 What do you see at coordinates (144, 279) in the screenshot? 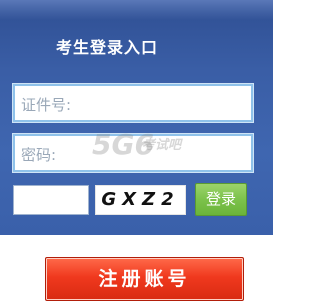
I see `register-account-button: 注册账号` at bounding box center [144, 279].